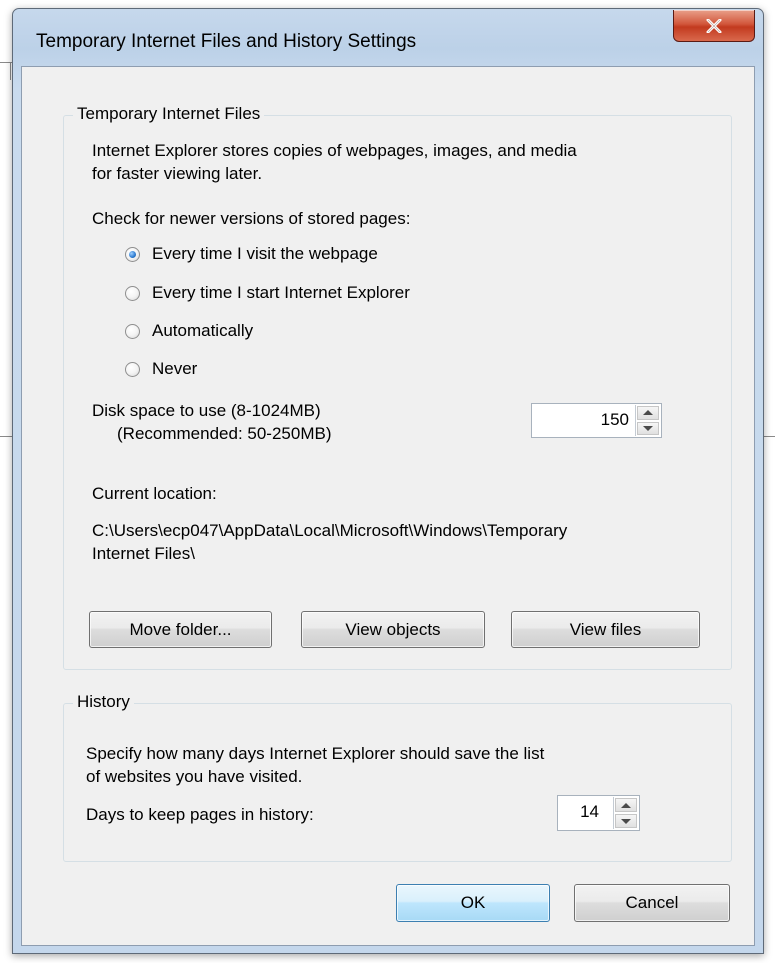  I want to click on days-value: 14, so click(589, 812).